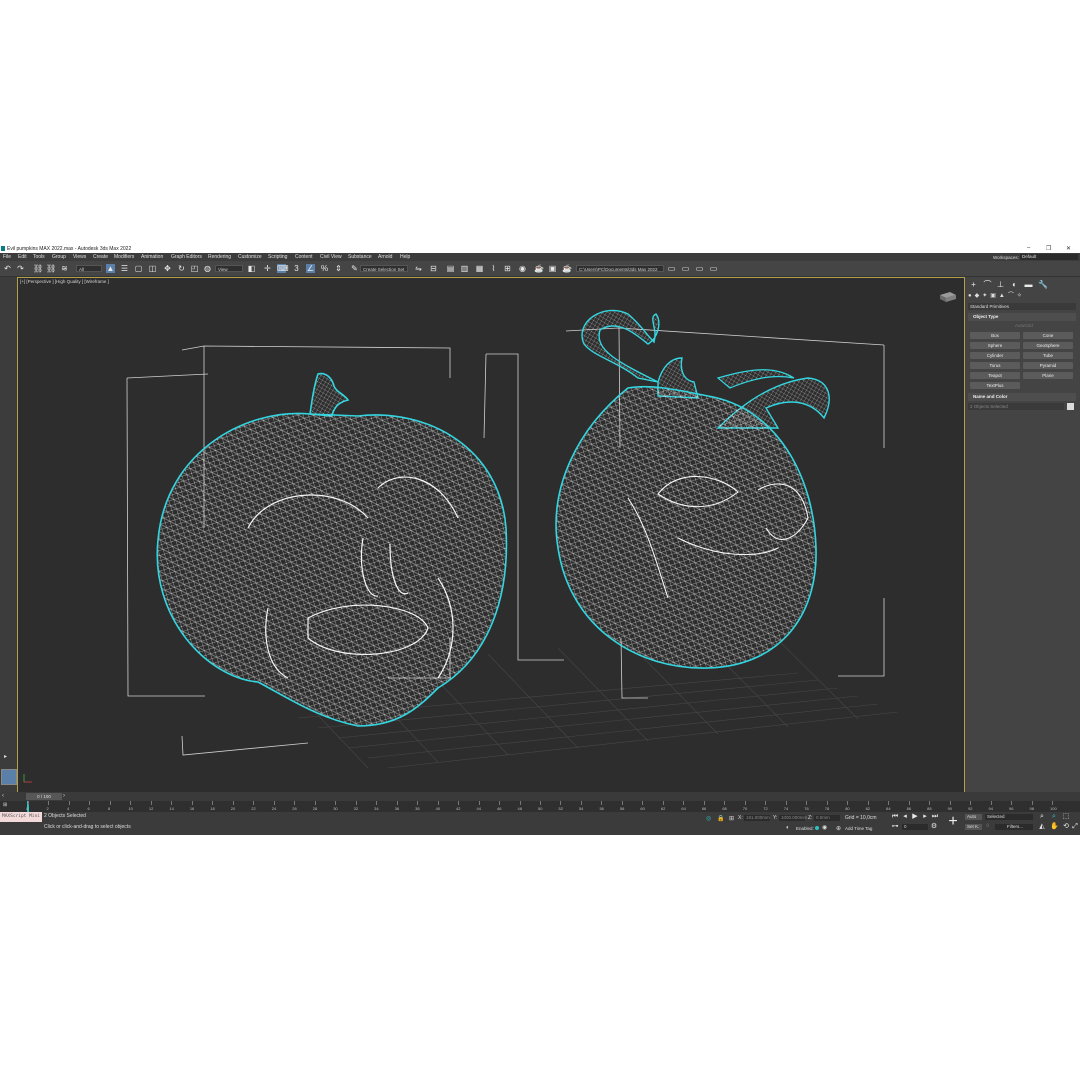 The image size is (1080, 1080). Describe the element at coordinates (38, 268) in the screenshot. I see `link-icon: ⛓` at that location.